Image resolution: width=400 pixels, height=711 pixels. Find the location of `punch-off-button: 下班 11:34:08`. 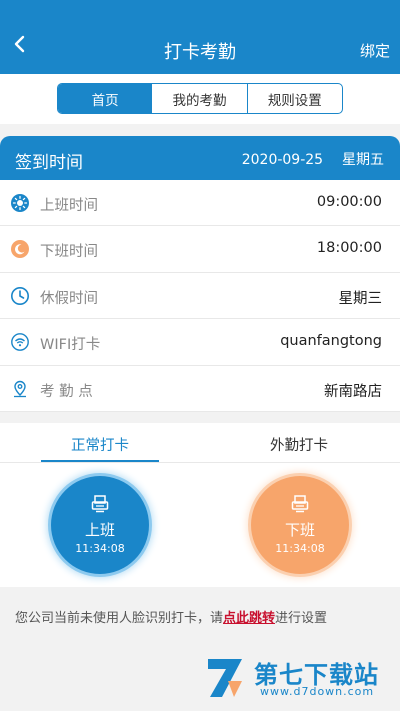

punch-off-button: 下班 11:34:08 is located at coordinates (300, 525).